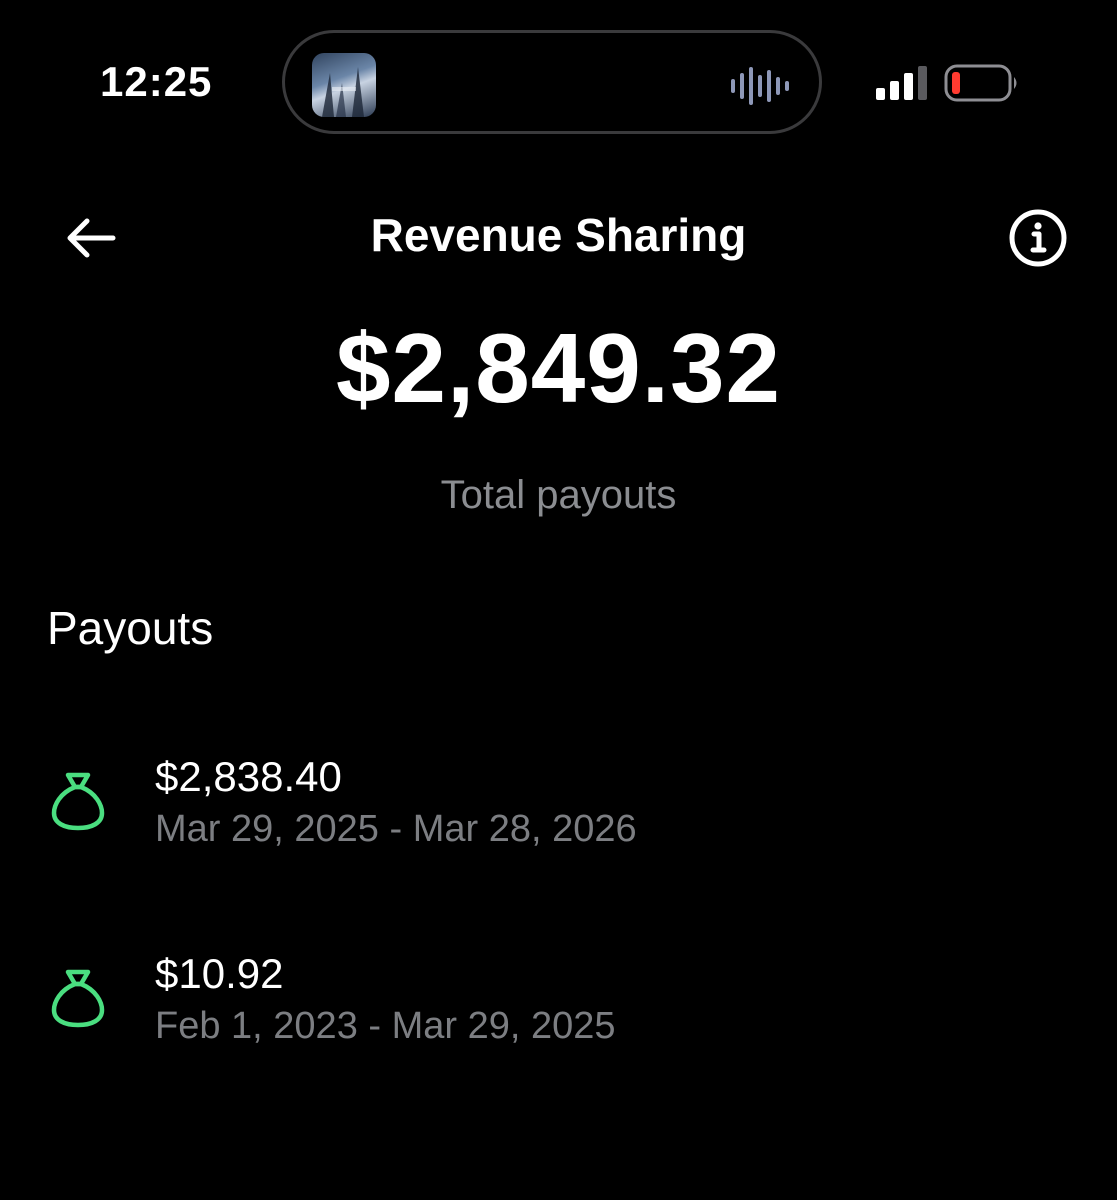  What do you see at coordinates (130, 628) in the screenshot?
I see `payouts-heading: Payouts` at bounding box center [130, 628].